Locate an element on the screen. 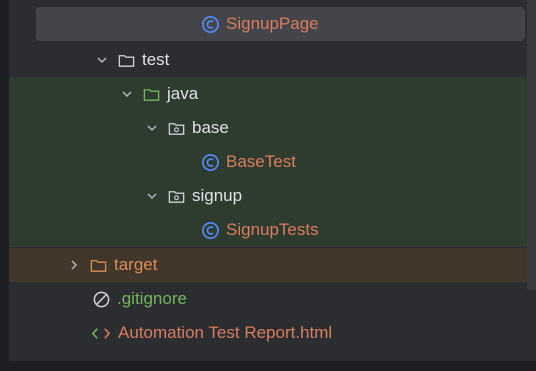  tree-item-label: target is located at coordinates (136, 264).